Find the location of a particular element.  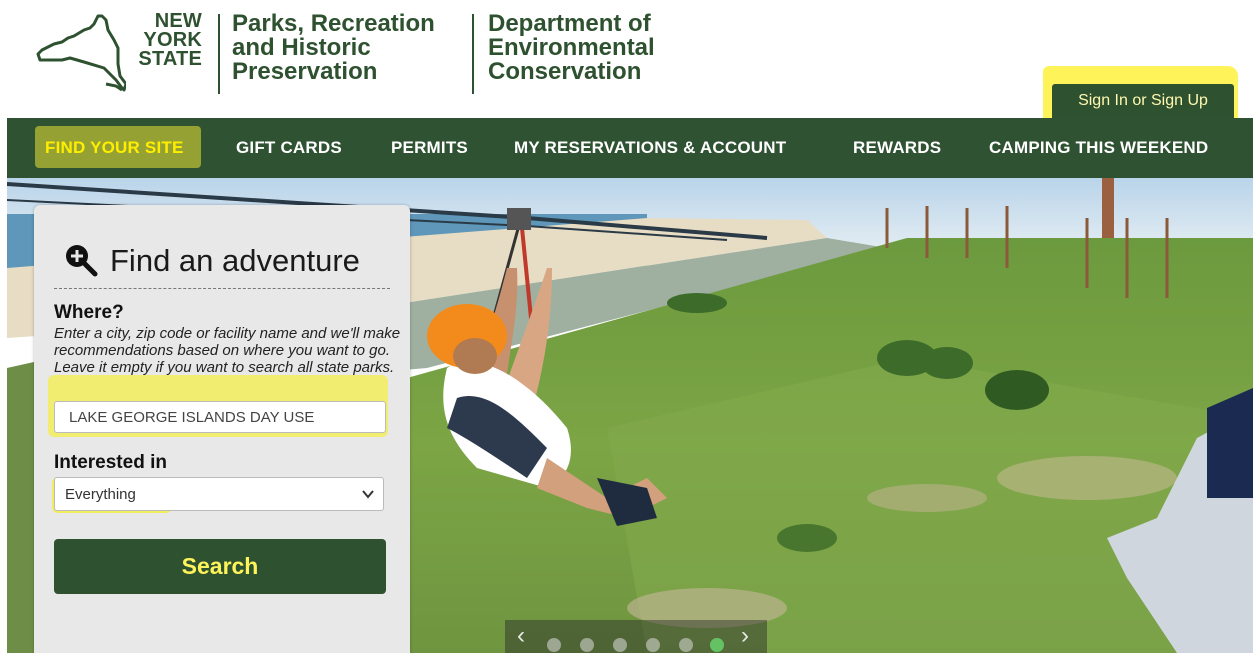

interest-select-value: Everything is located at coordinates (100, 494).